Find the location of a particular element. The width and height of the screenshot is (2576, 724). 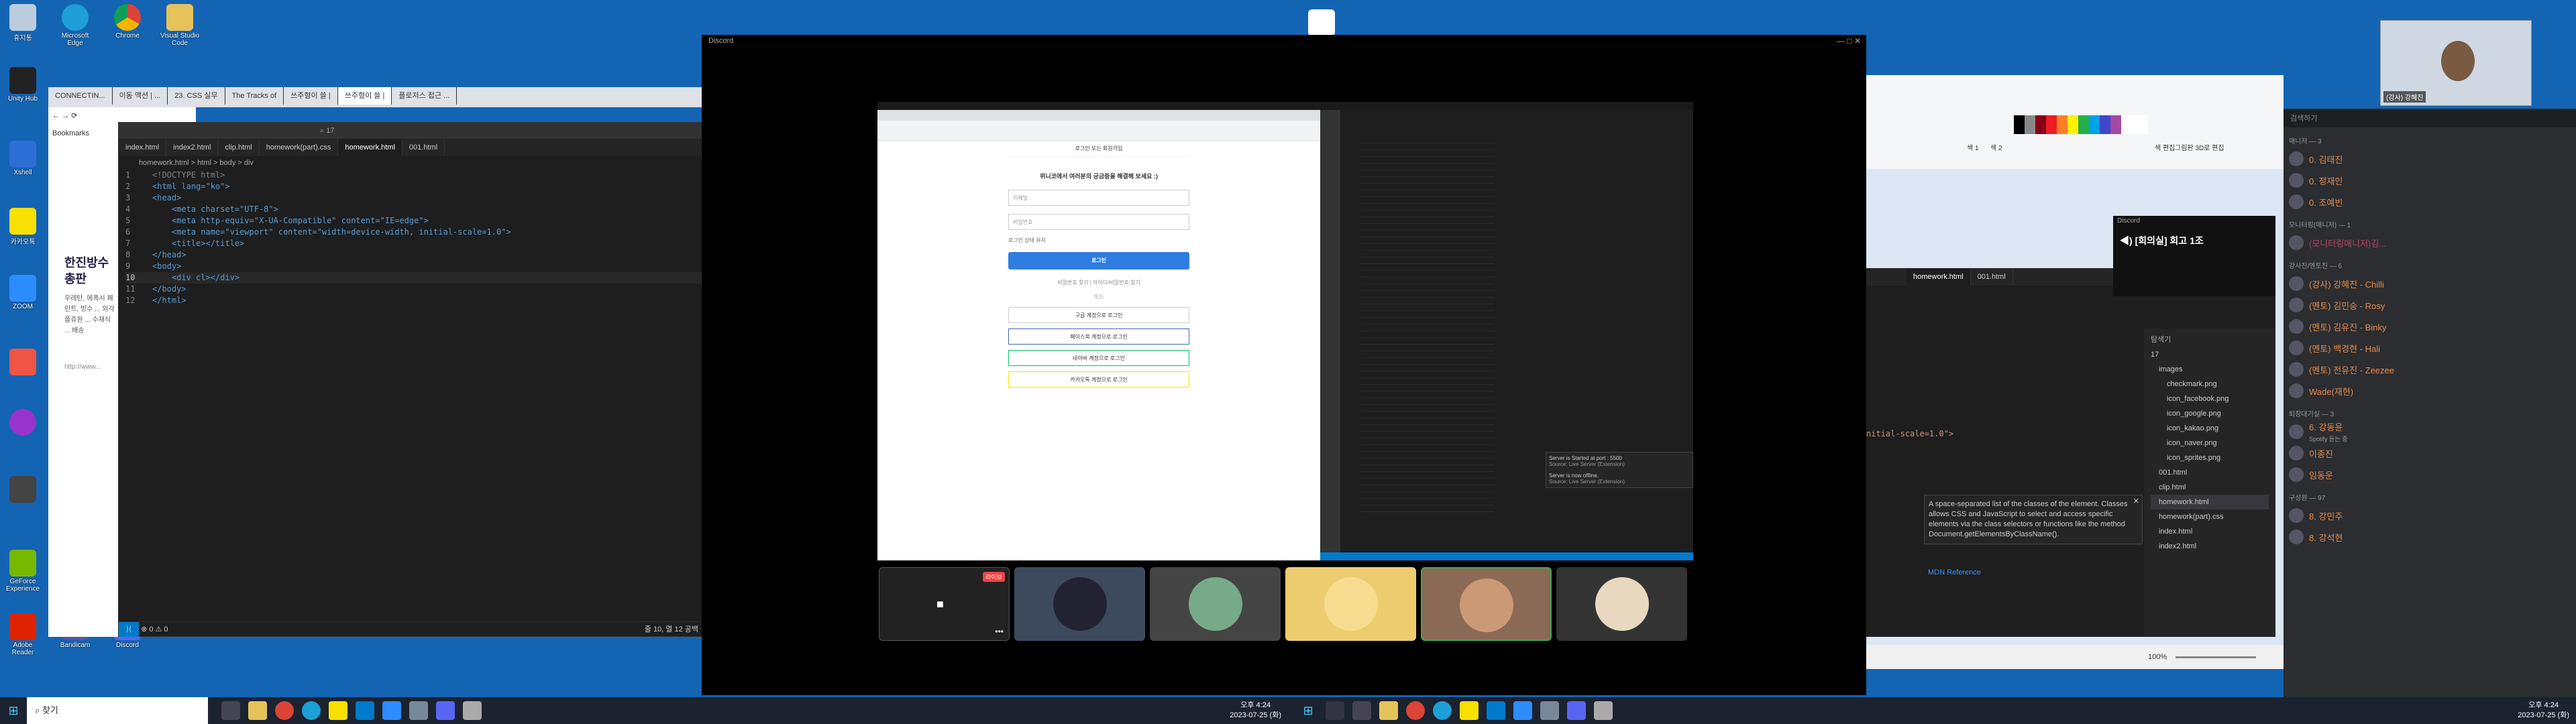

color1-label: 색 1 is located at coordinates (1973, 147).